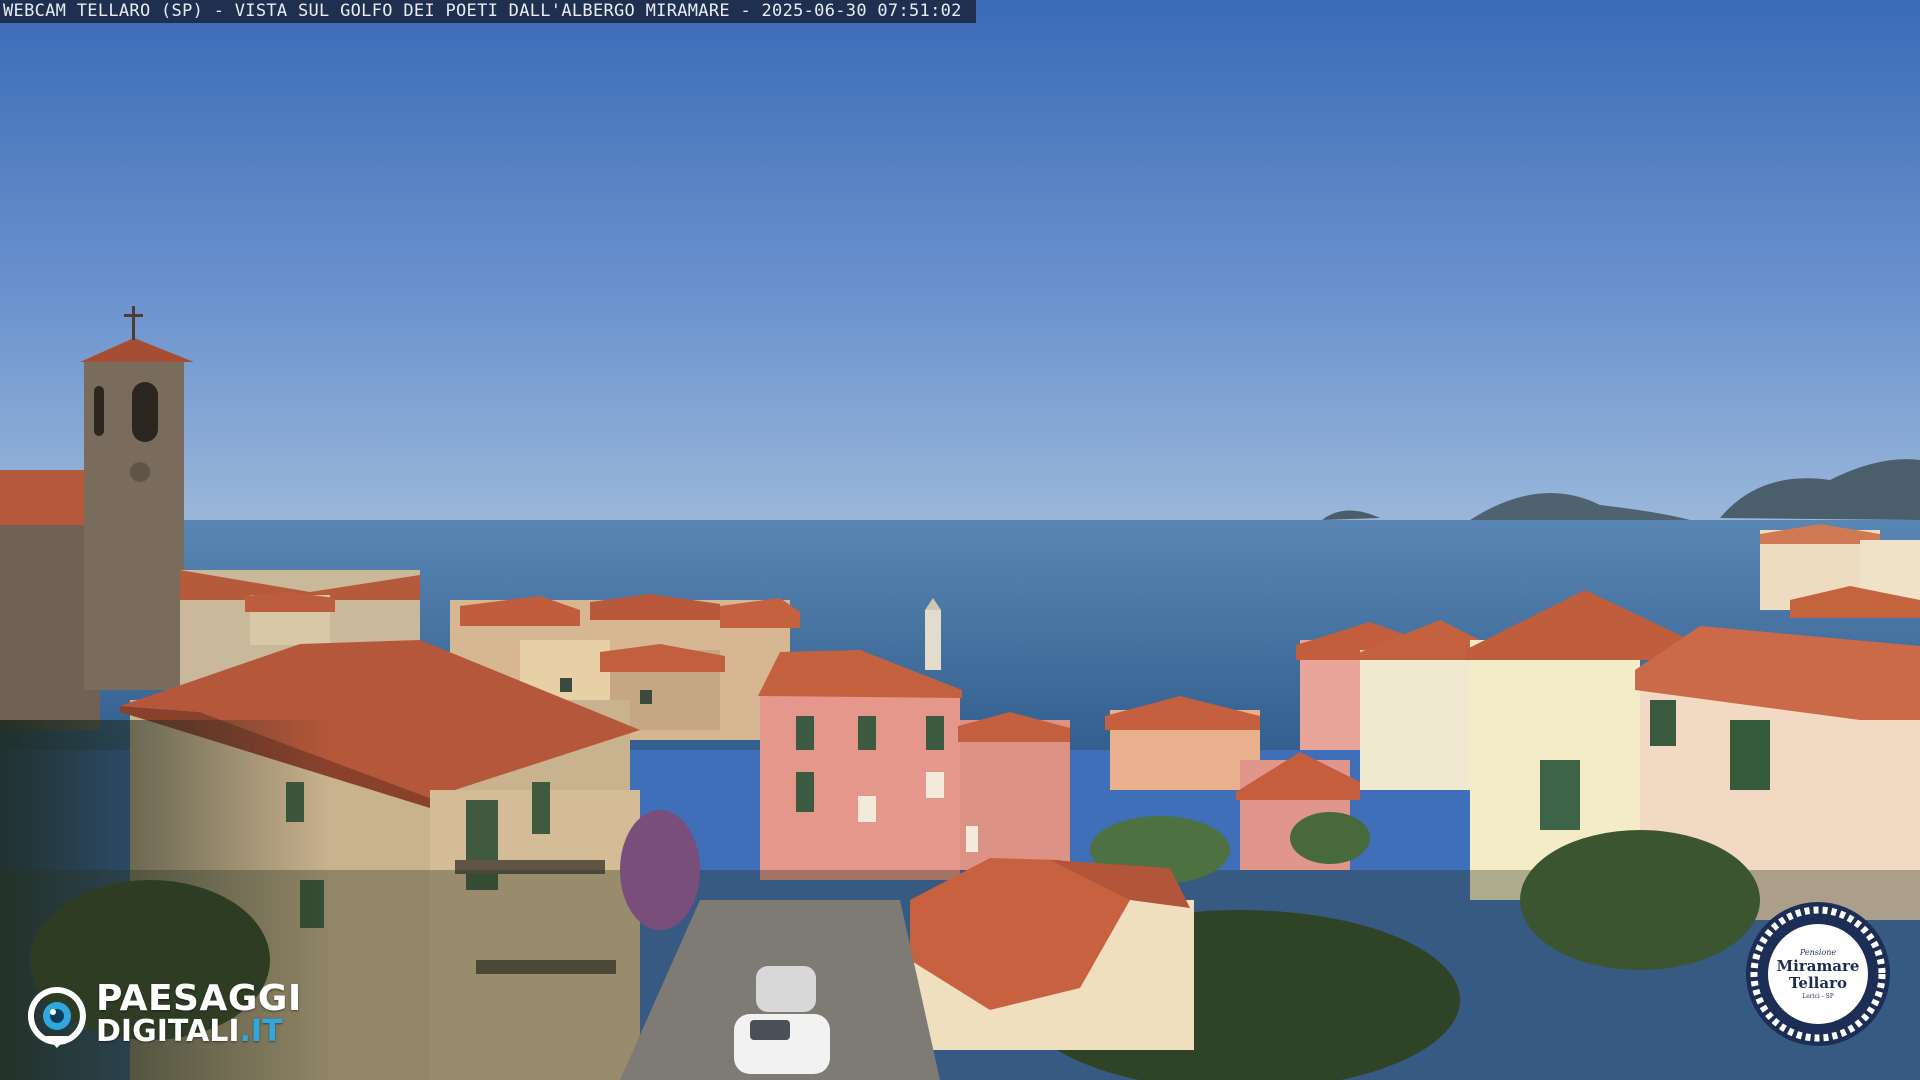 This screenshot has height=1080, width=1920. What do you see at coordinates (261, 1031) in the screenshot?
I see `logo-tld: .IT` at bounding box center [261, 1031].